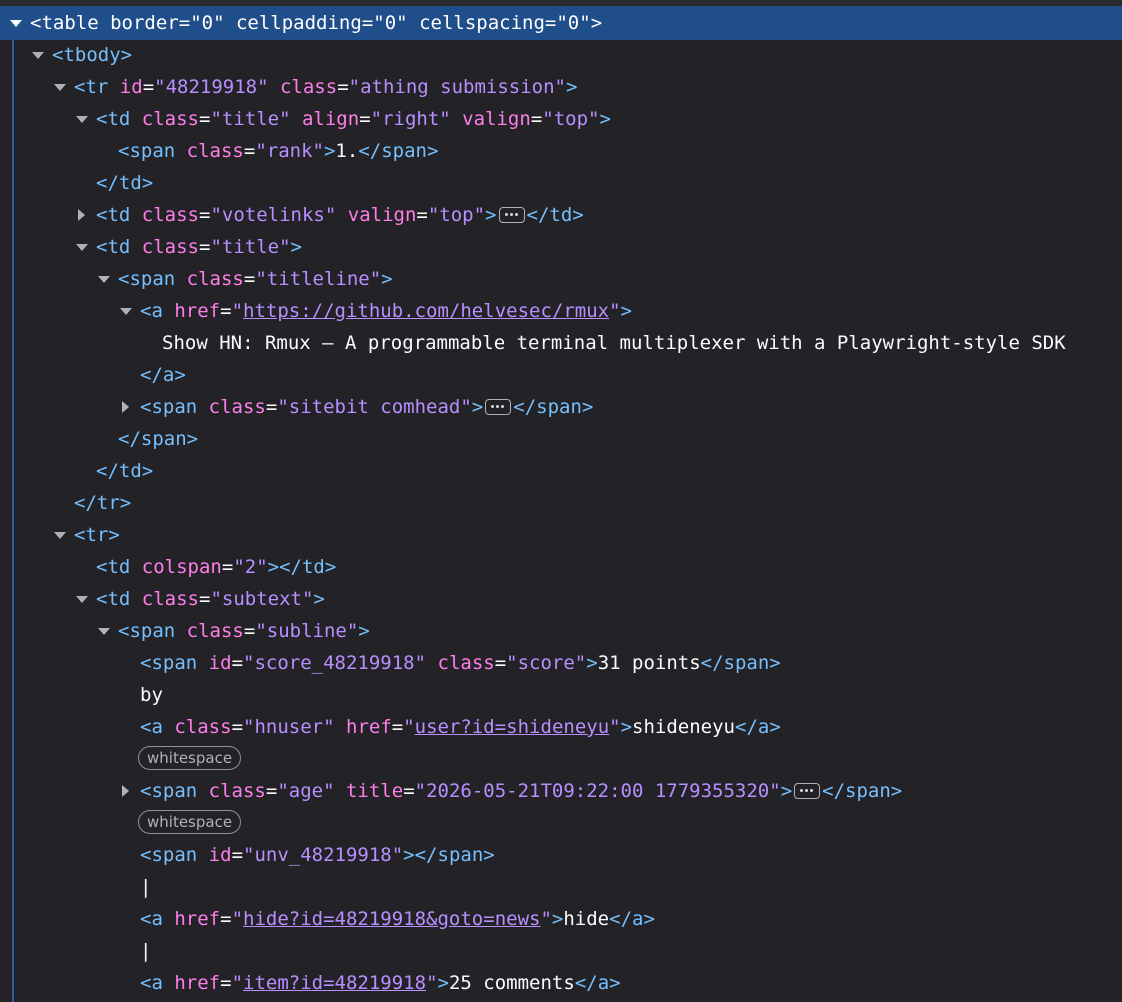 The image size is (1122, 1002). I want to click on node-code: </span>, so click(158, 439).